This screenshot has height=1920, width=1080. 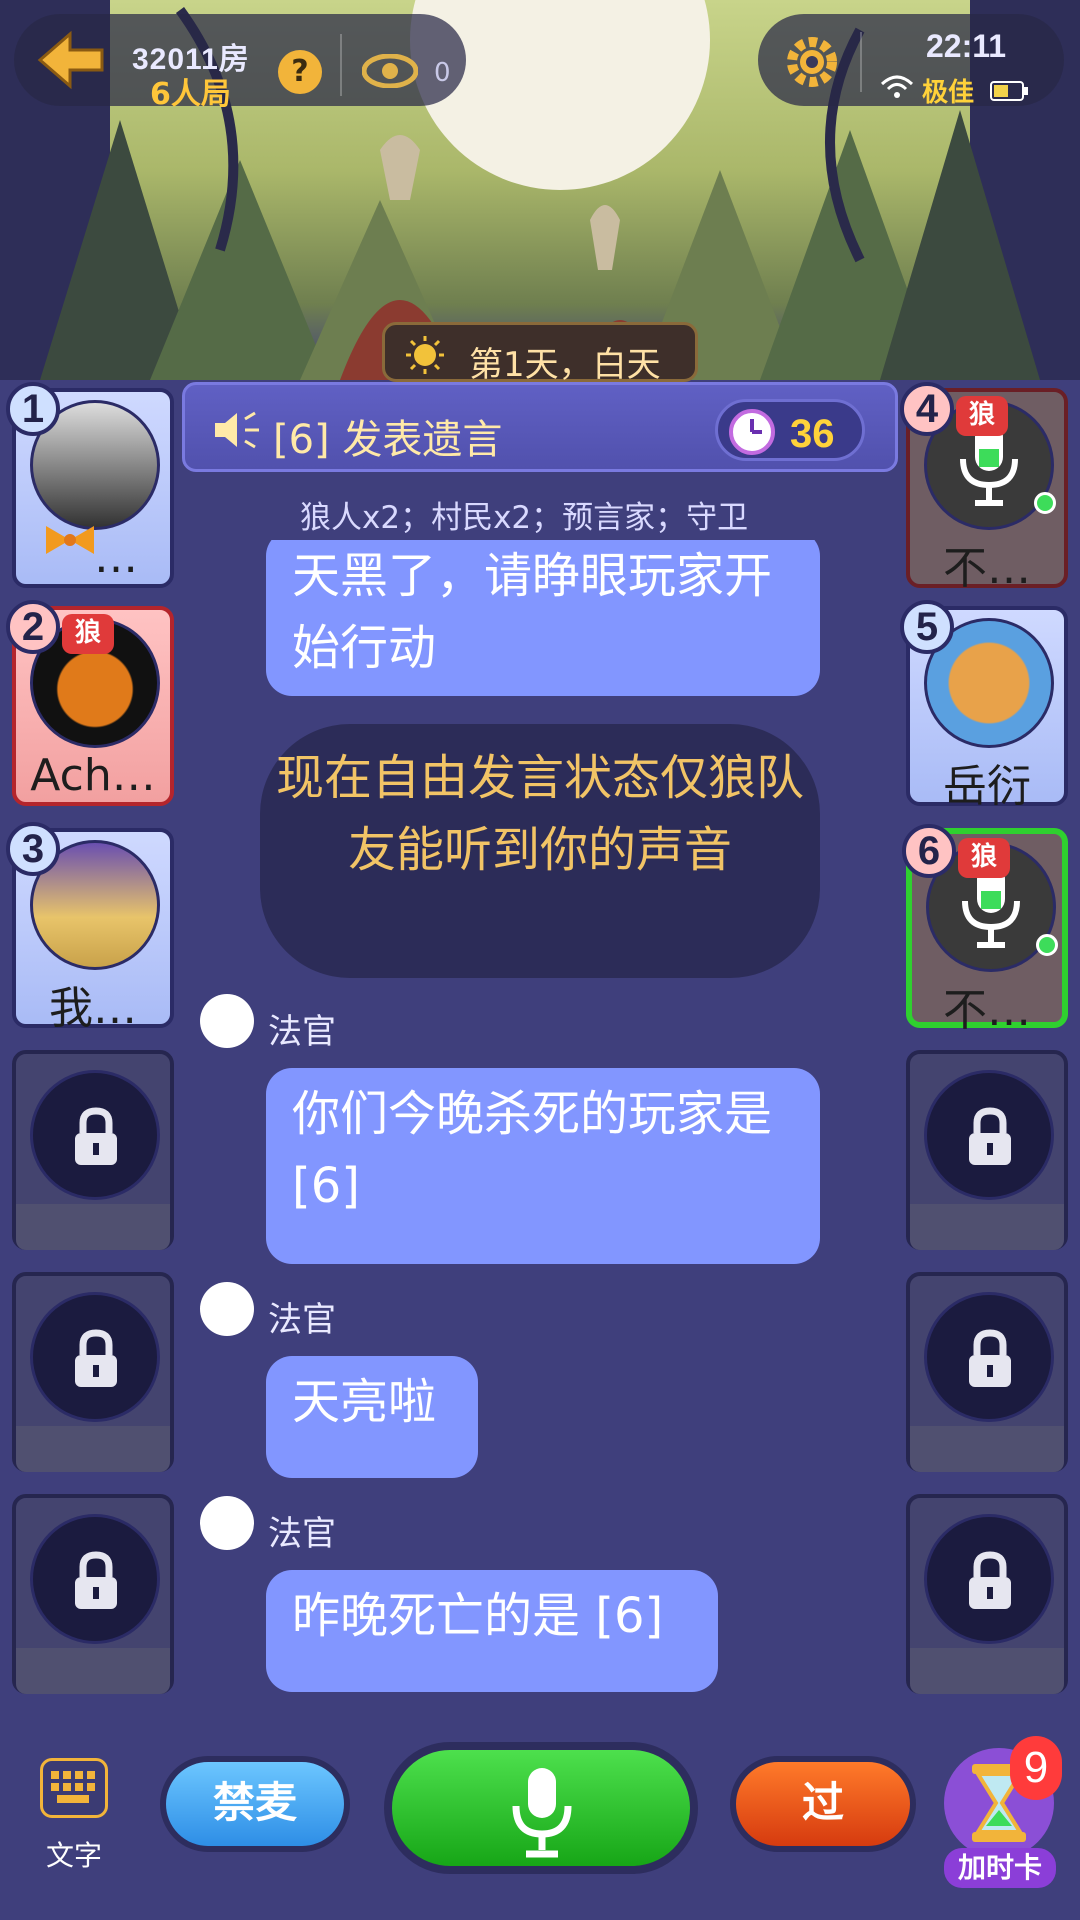 I want to click on keyboard-button: 文字, so click(x=74, y=1812).